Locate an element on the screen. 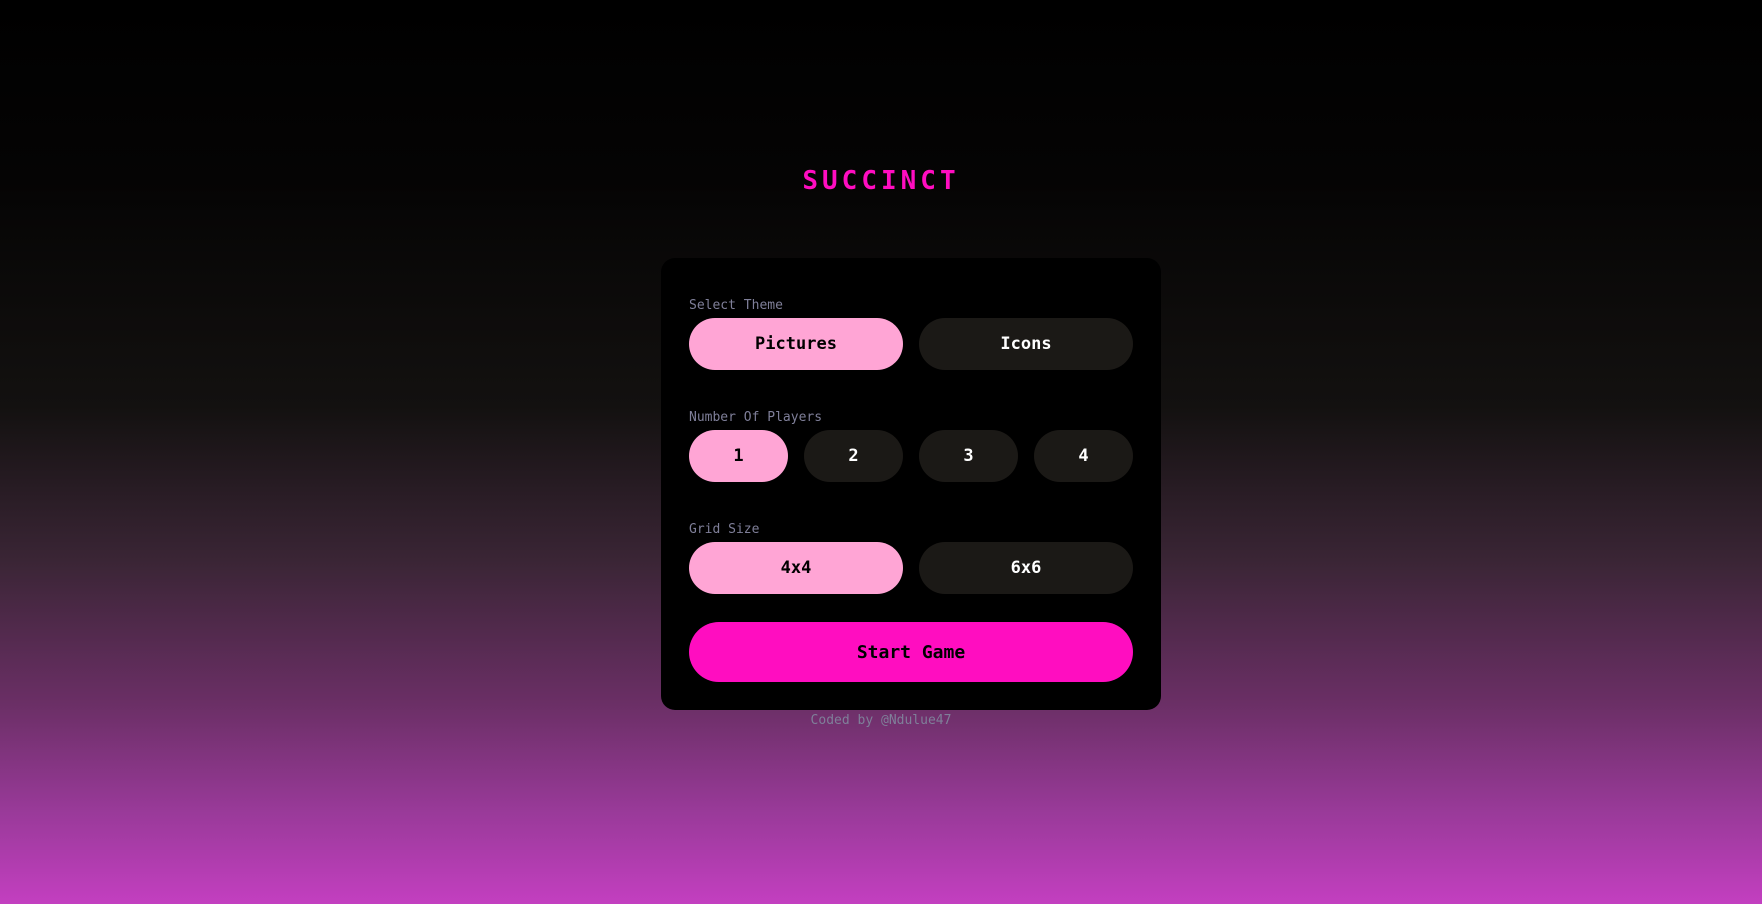 This screenshot has width=1762, height=904. footer-credit: Coded by @Ndulue47 is located at coordinates (881, 720).